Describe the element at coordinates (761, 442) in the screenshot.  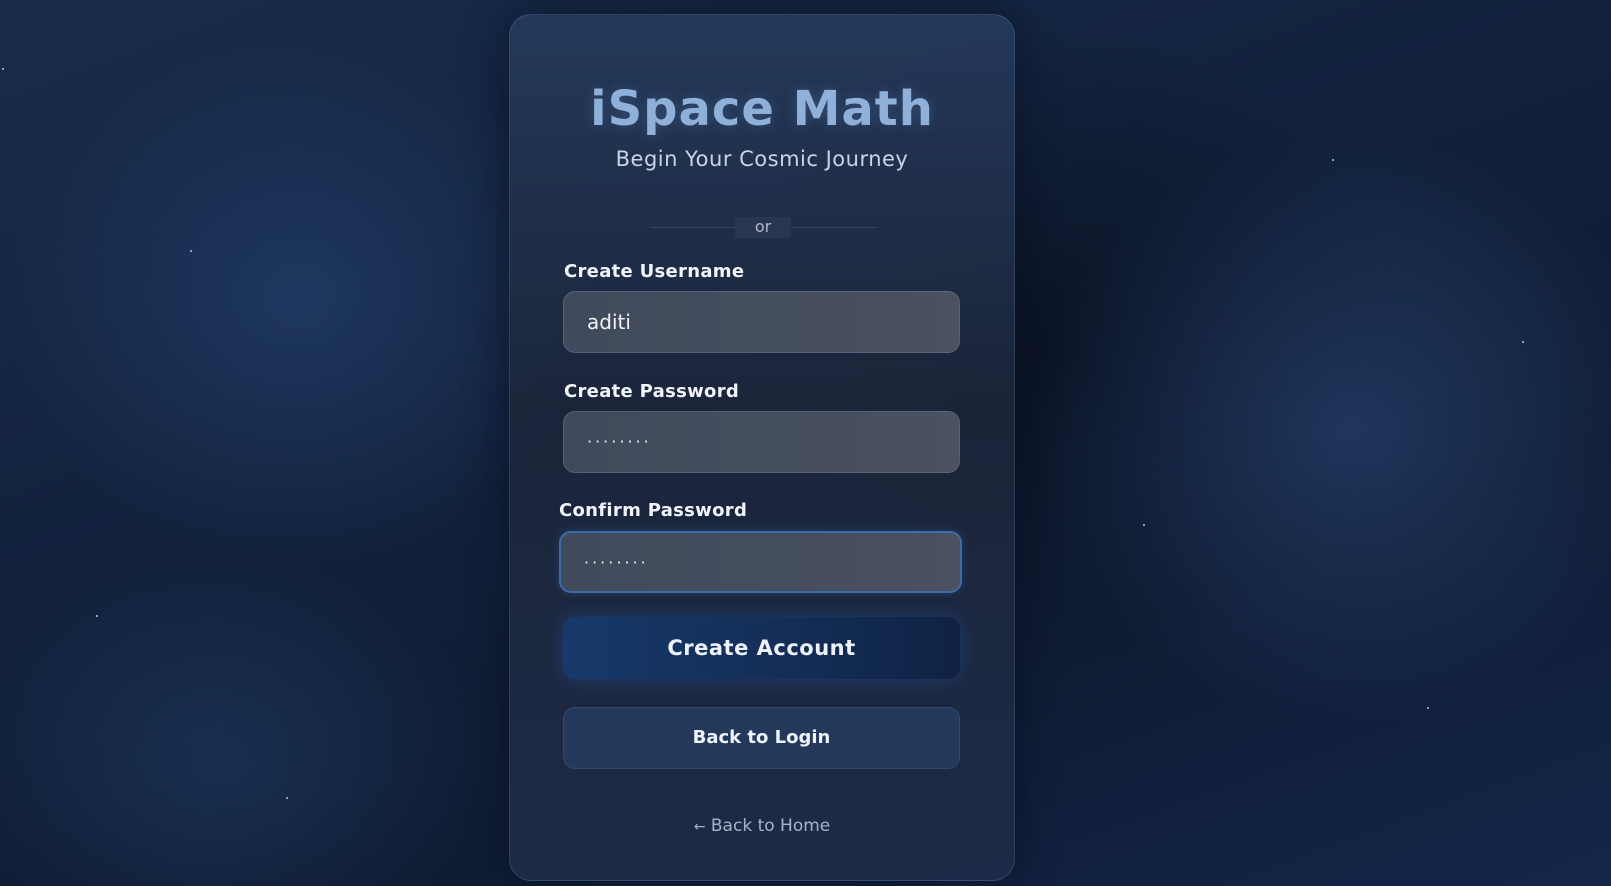
I see `password-input: ········` at that location.